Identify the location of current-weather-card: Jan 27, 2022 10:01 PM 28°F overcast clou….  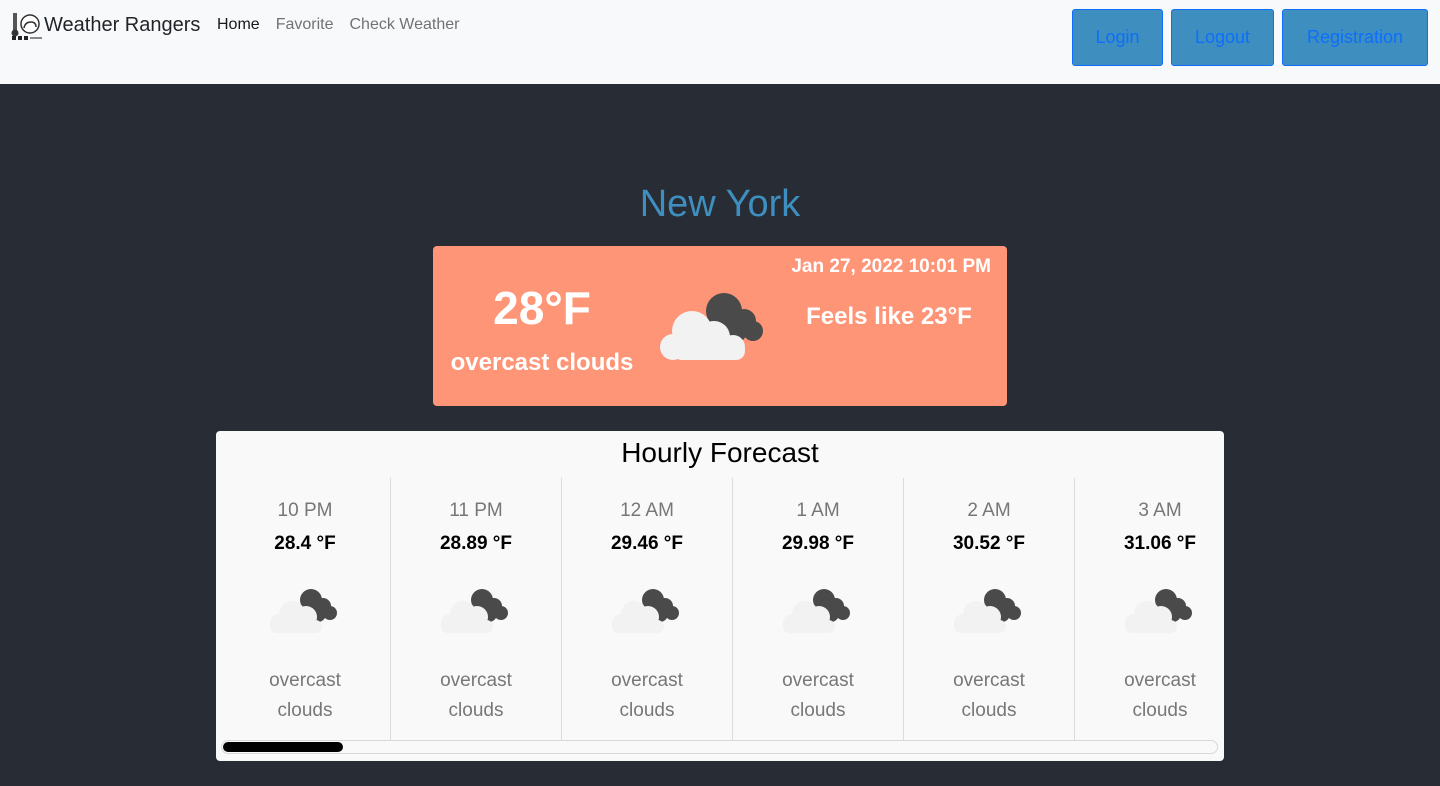
(720, 326).